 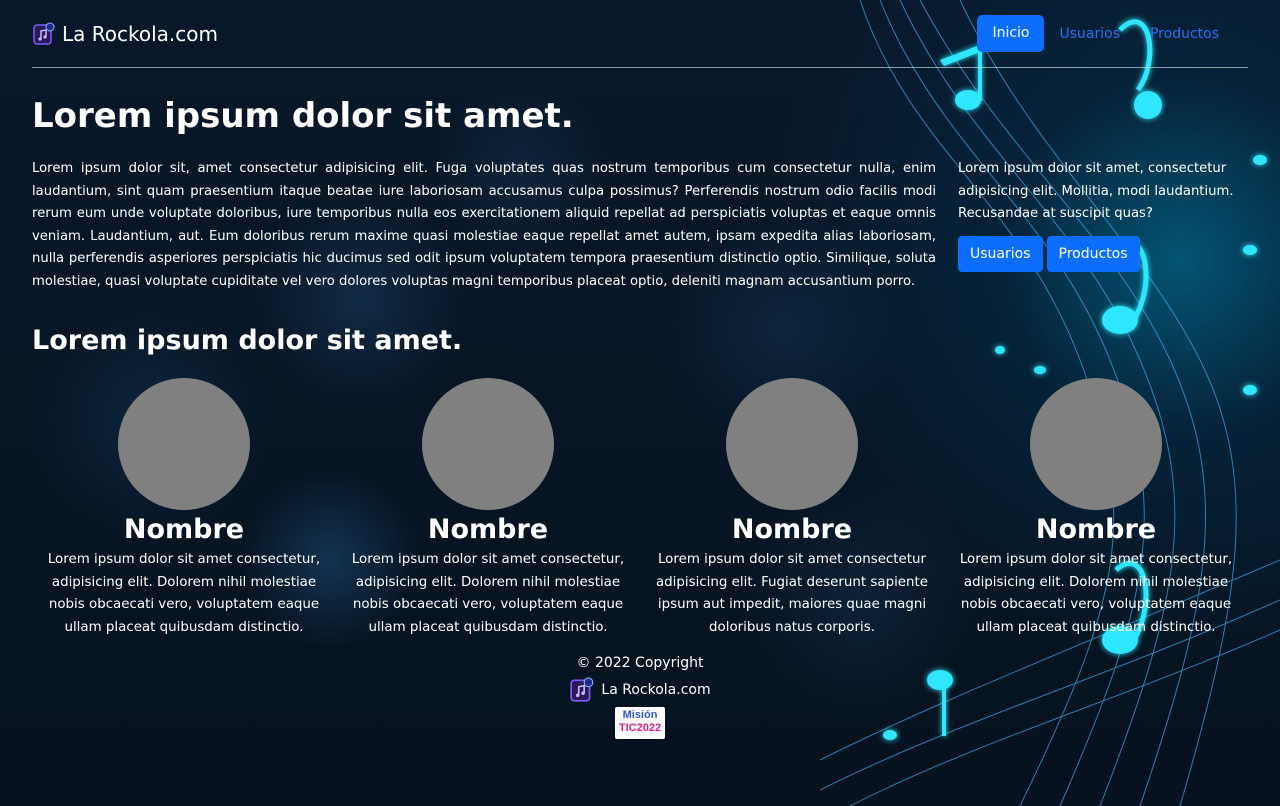 I want to click on nav-links: Inicio Usuarios Productos, so click(x=1105, y=33).